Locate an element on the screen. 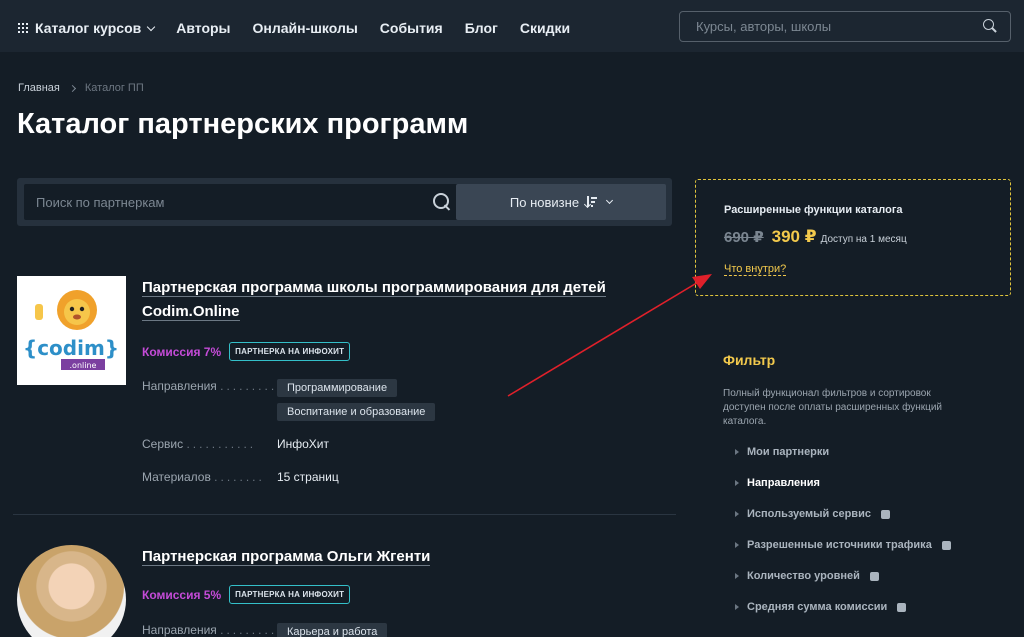 The height and width of the screenshot is (637, 1024). partner-search-input is located at coordinates (228, 202).